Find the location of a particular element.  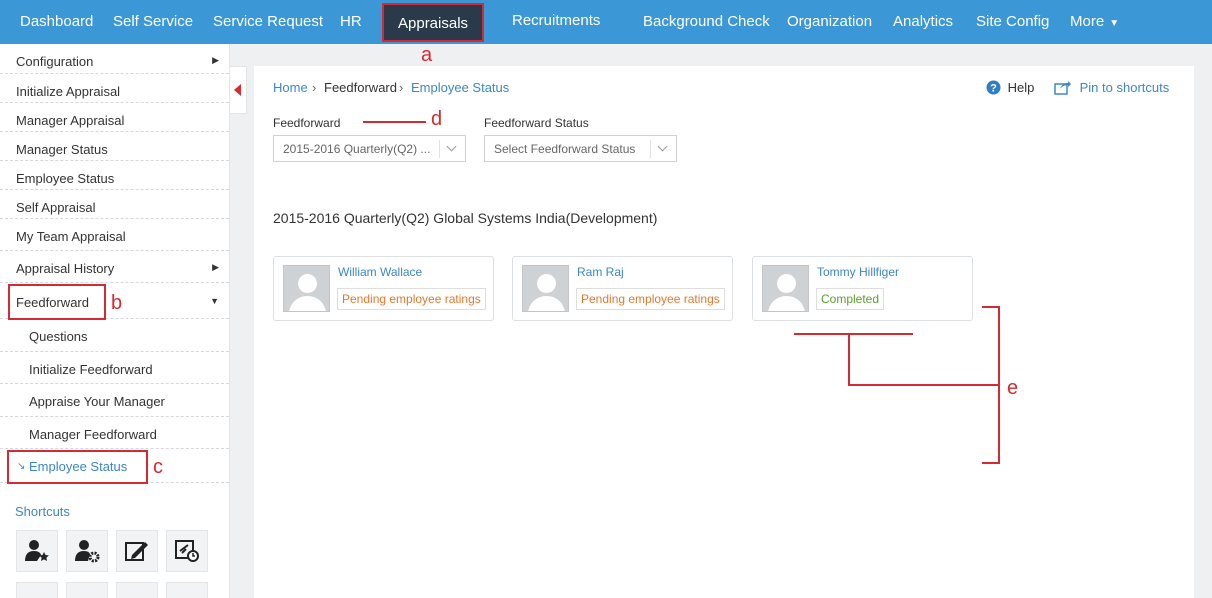

nav-more: More ▼ is located at coordinates (1094, 22).